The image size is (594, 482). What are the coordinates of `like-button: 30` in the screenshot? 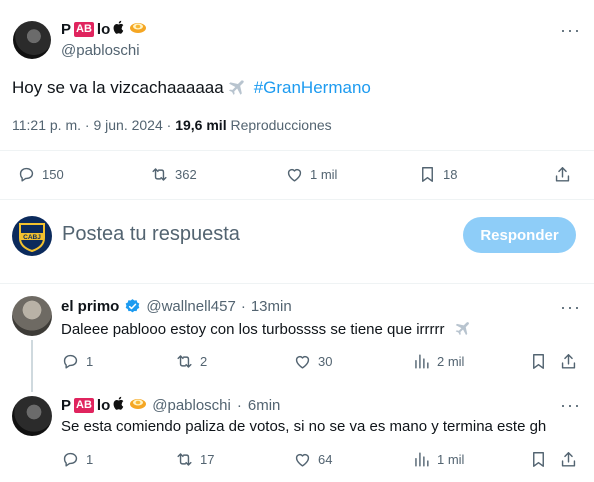 It's located at (312, 361).